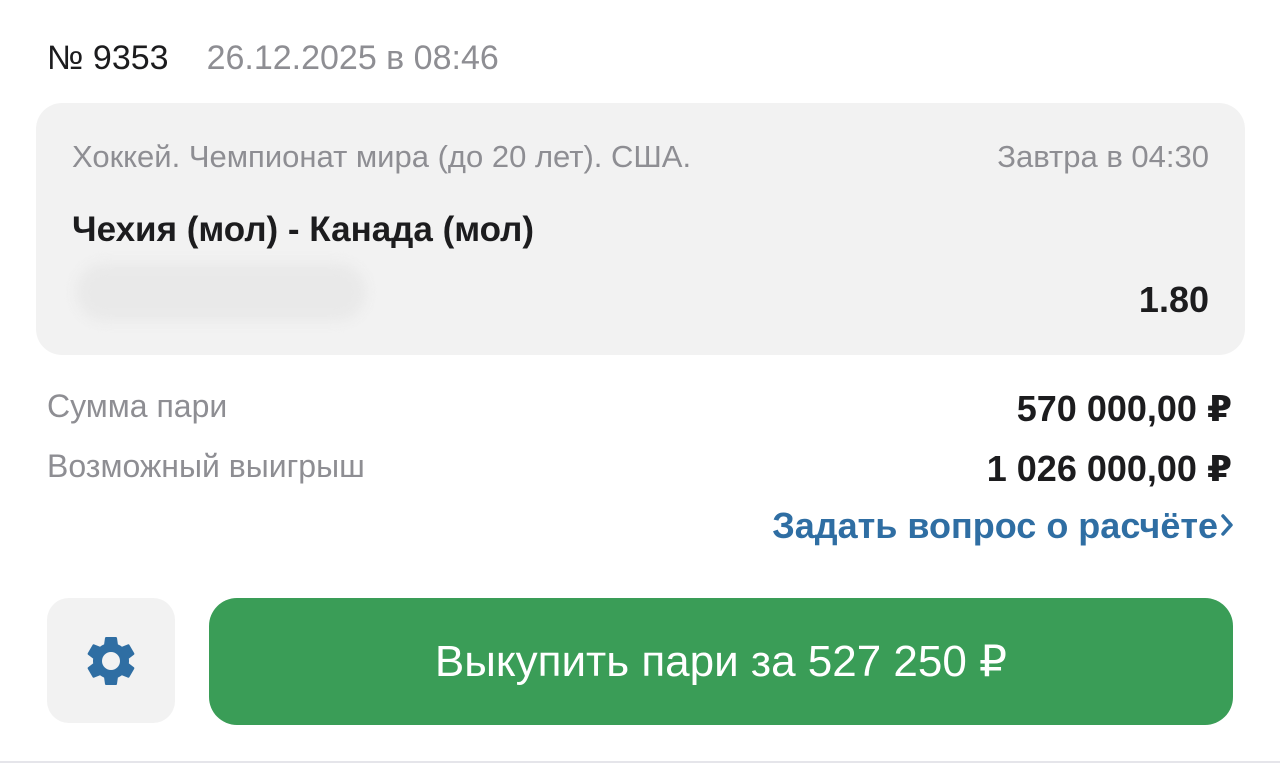 This screenshot has width=1280, height=765. Describe the element at coordinates (1227, 525) in the screenshot. I see `chevron-right-icon` at that location.